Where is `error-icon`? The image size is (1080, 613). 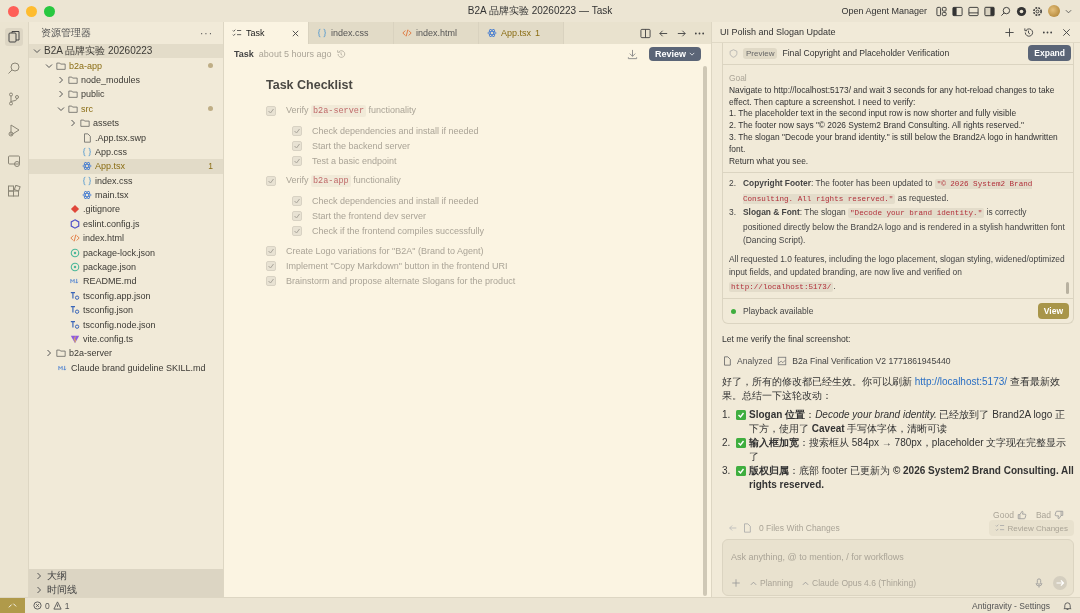
error-icon is located at coordinates (37, 605).